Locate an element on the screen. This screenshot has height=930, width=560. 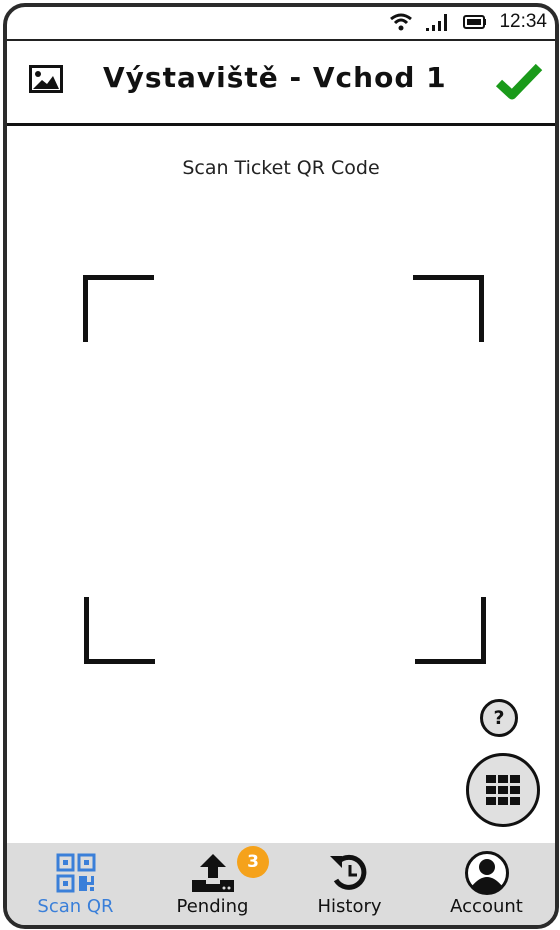
help-icon: ? is located at coordinates (499, 718).